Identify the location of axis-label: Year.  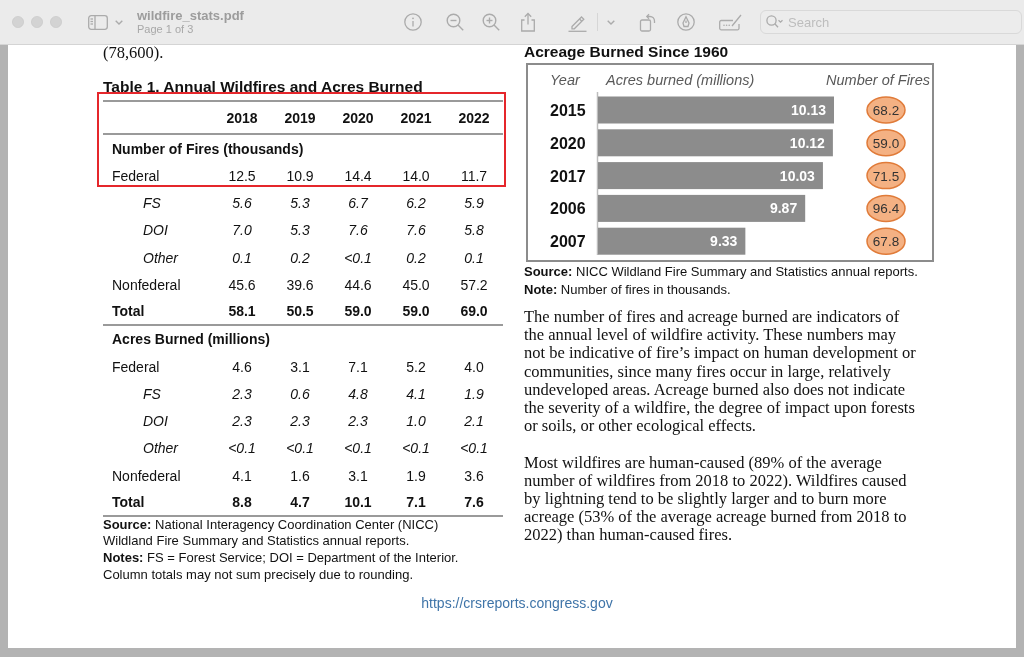
(565, 80).